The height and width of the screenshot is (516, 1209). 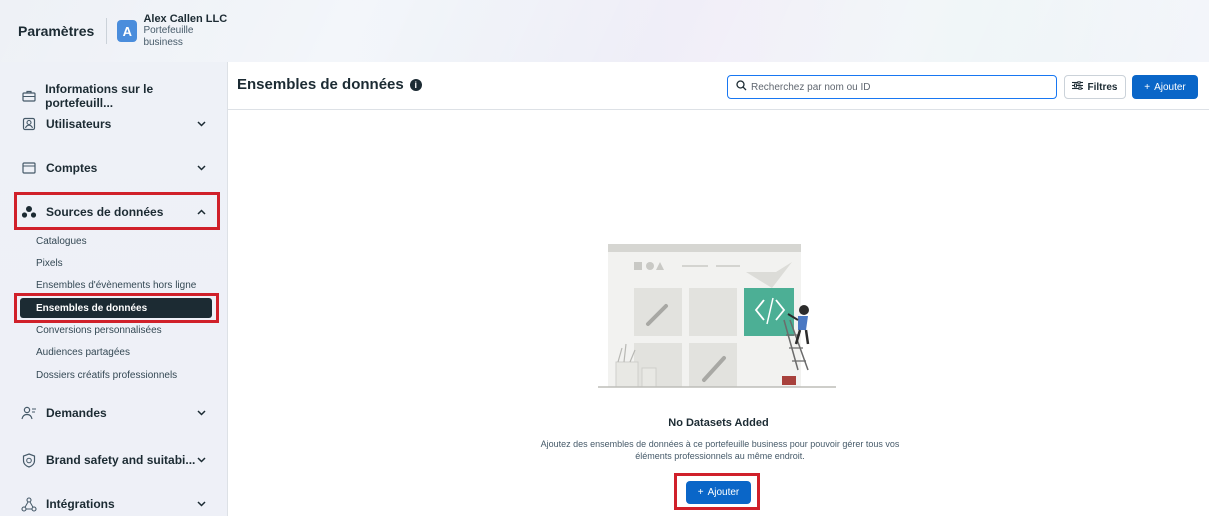 What do you see at coordinates (118, 503) in the screenshot?
I see `sidebar-item-integrations: Intégrations` at bounding box center [118, 503].